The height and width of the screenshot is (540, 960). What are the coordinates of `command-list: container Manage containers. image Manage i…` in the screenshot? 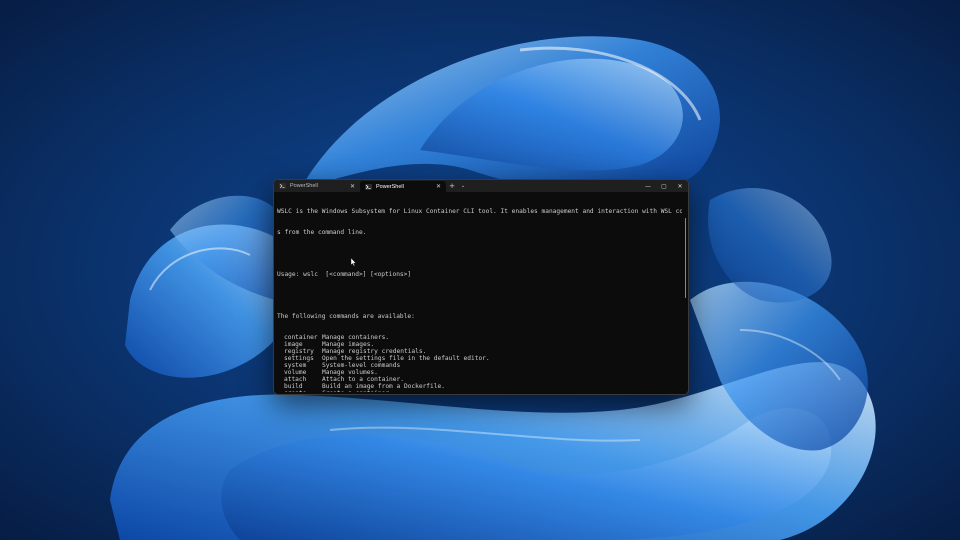 It's located at (479, 363).